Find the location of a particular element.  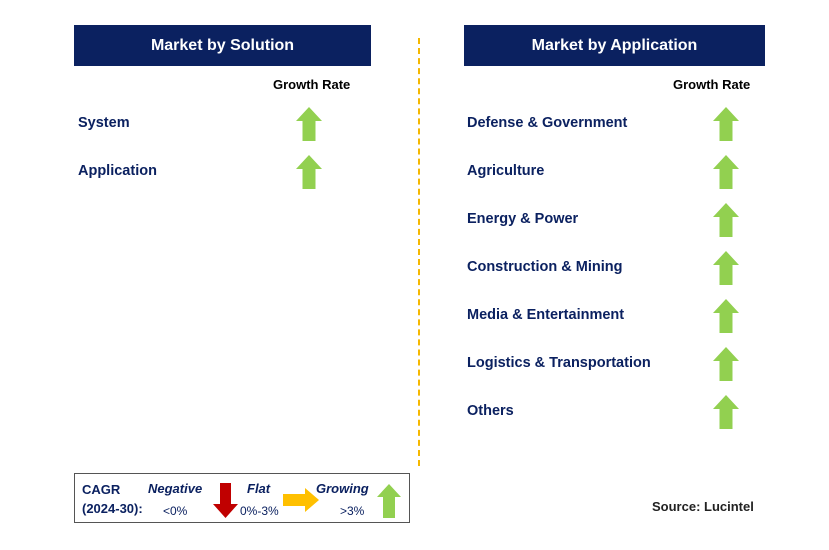

up-arrow-icon is located at coordinates (389, 501).